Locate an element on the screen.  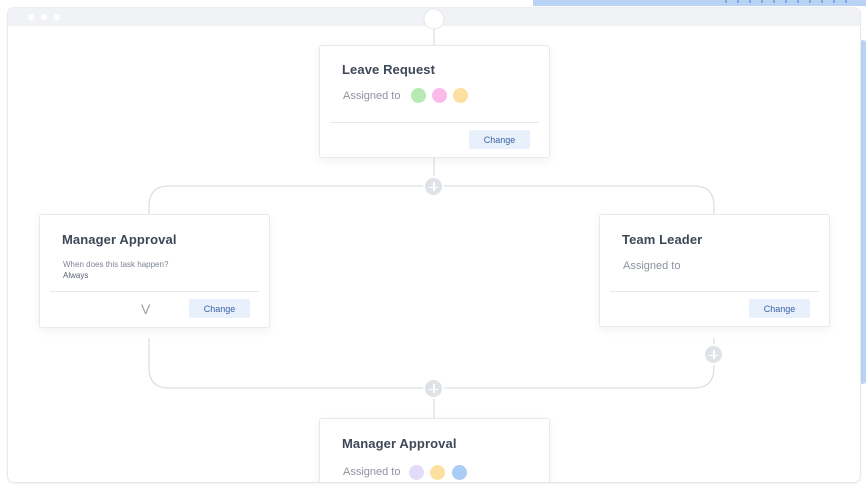
condition-answer: Always is located at coordinates (76, 275).